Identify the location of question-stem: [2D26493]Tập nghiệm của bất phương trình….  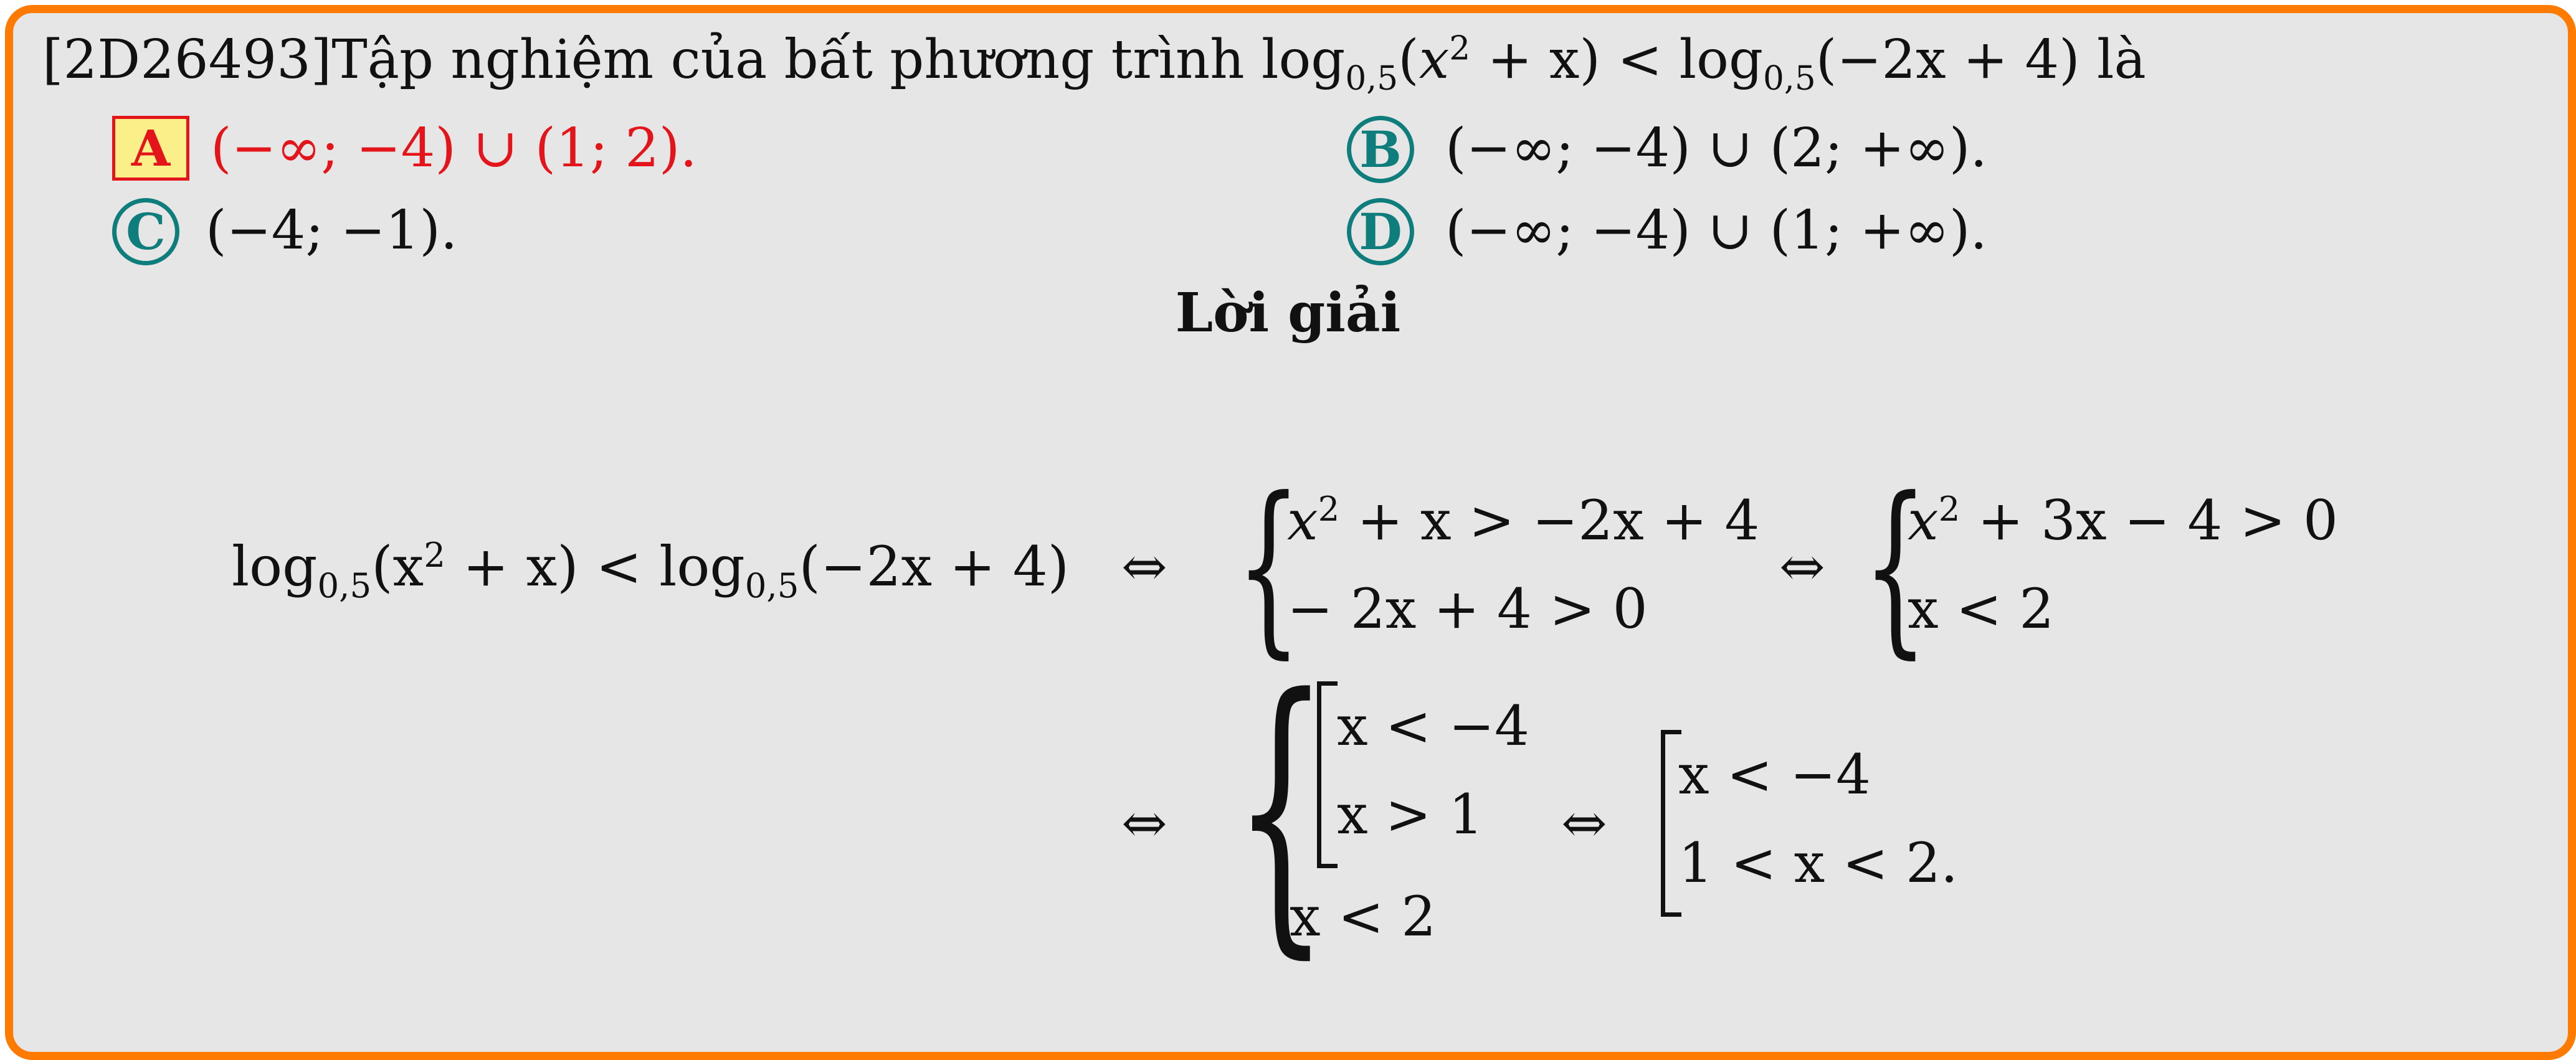
(1094, 63).